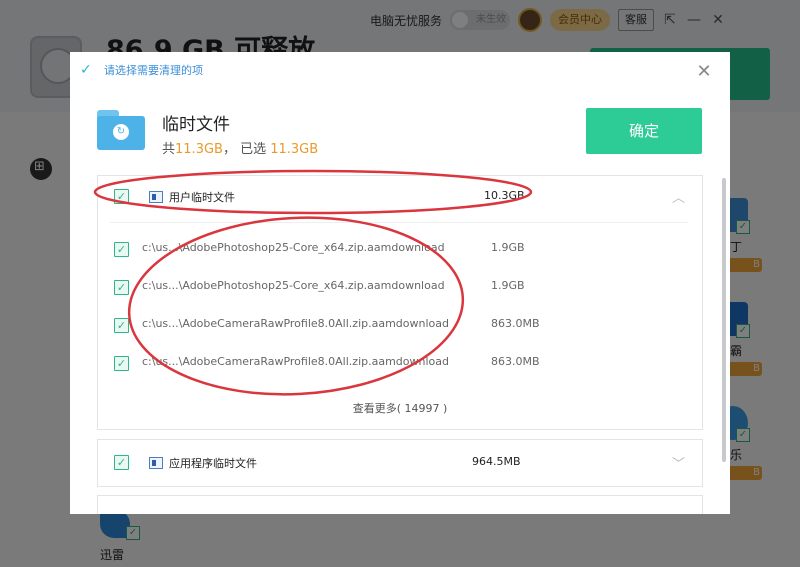  Describe the element at coordinates (724, 320) in the screenshot. I see `scrollbar` at that location.